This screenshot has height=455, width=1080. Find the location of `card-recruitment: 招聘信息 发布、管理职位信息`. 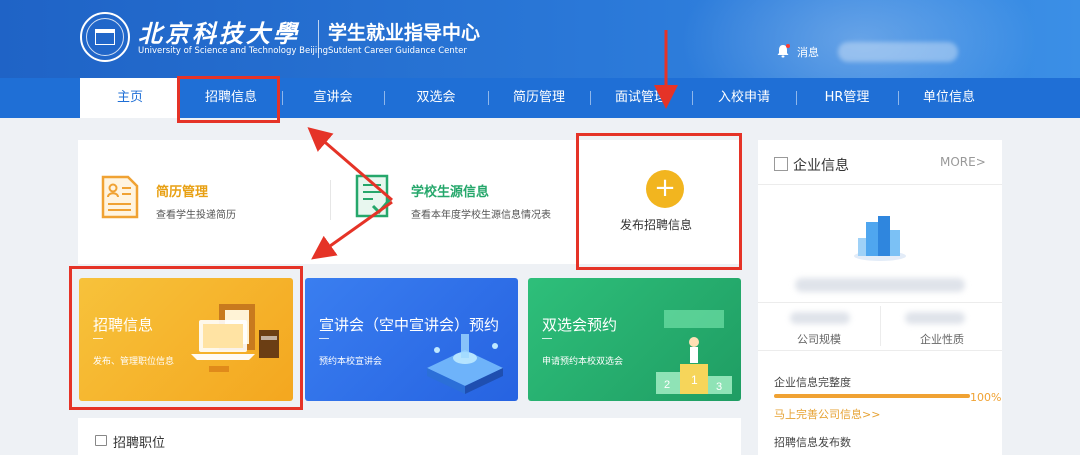

card-recruitment: 招聘信息 发布、管理职位信息 is located at coordinates (186, 339).